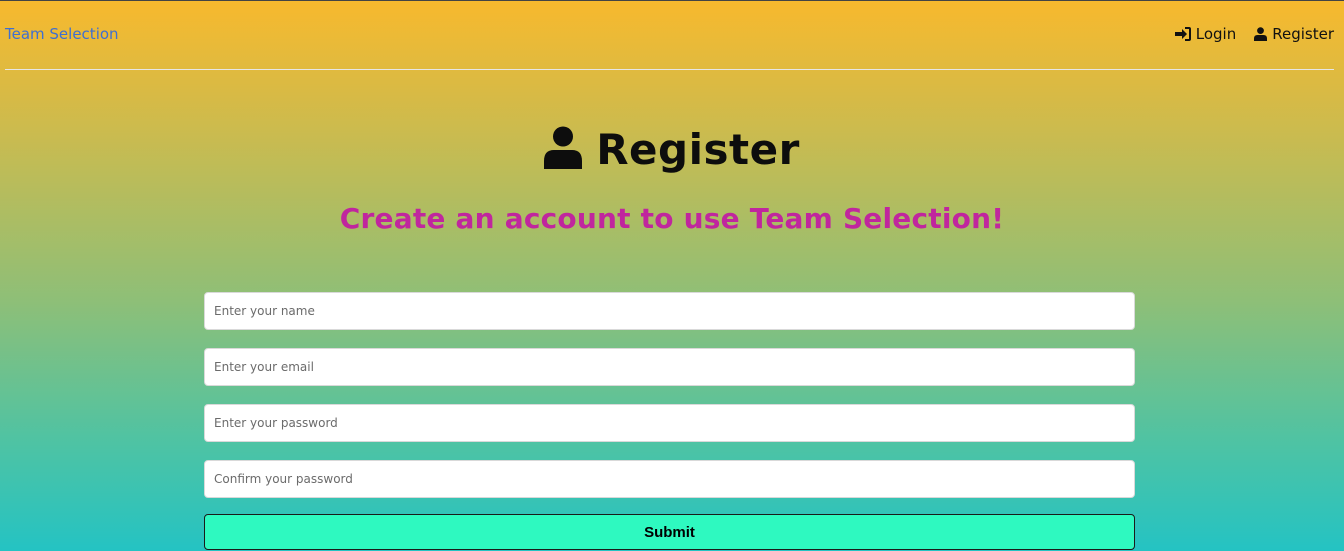 Image resolution: width=1344 pixels, height=551 pixels. I want to click on name-field, so click(669, 311).